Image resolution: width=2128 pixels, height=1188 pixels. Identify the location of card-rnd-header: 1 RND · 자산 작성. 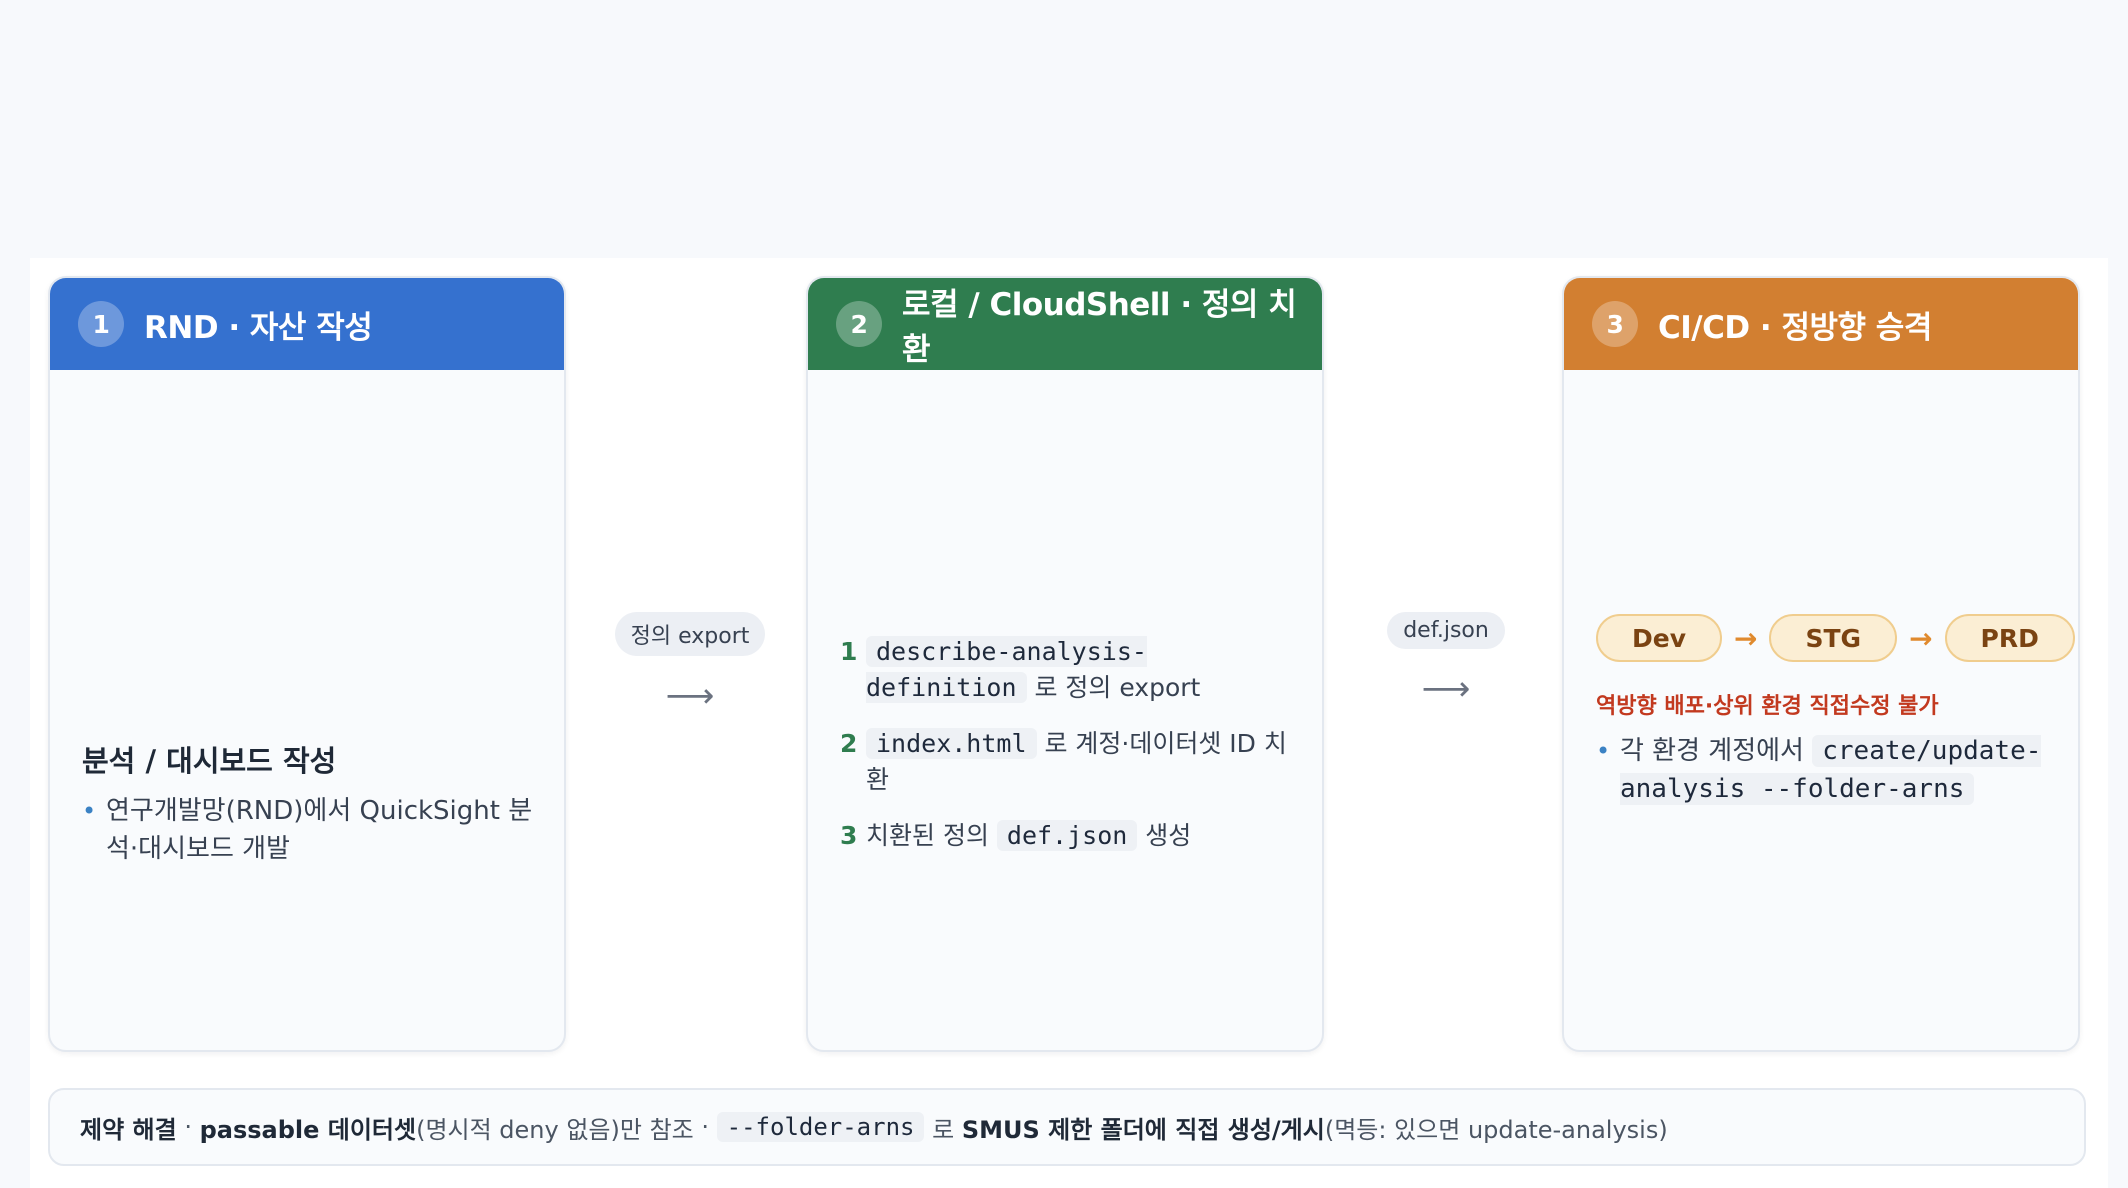
(307, 324).